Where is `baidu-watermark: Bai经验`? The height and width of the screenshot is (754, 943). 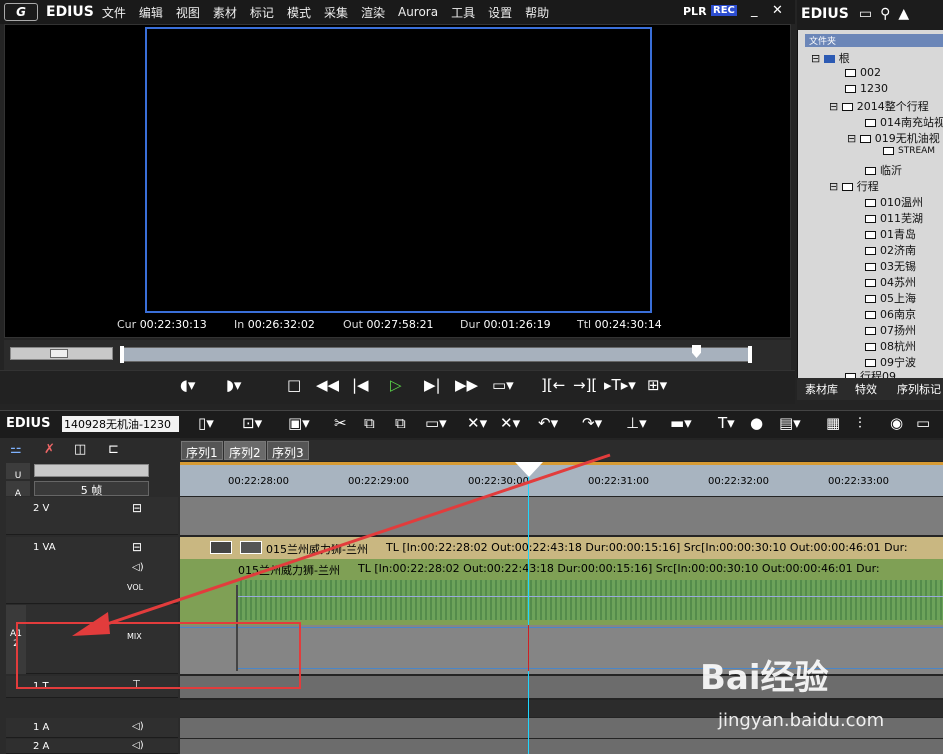 baidu-watermark: Bai经验 is located at coordinates (764, 678).